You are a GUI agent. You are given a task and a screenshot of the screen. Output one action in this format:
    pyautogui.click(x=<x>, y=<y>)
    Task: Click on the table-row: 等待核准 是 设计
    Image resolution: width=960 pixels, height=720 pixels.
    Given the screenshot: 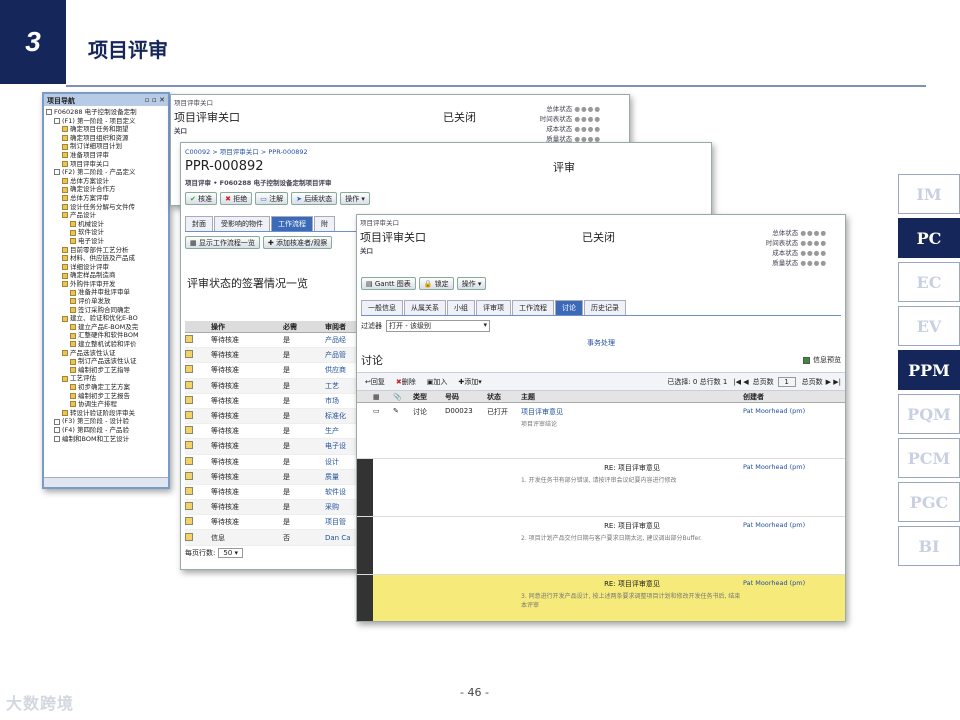 What is the action you would take?
    pyautogui.click(x=273, y=462)
    